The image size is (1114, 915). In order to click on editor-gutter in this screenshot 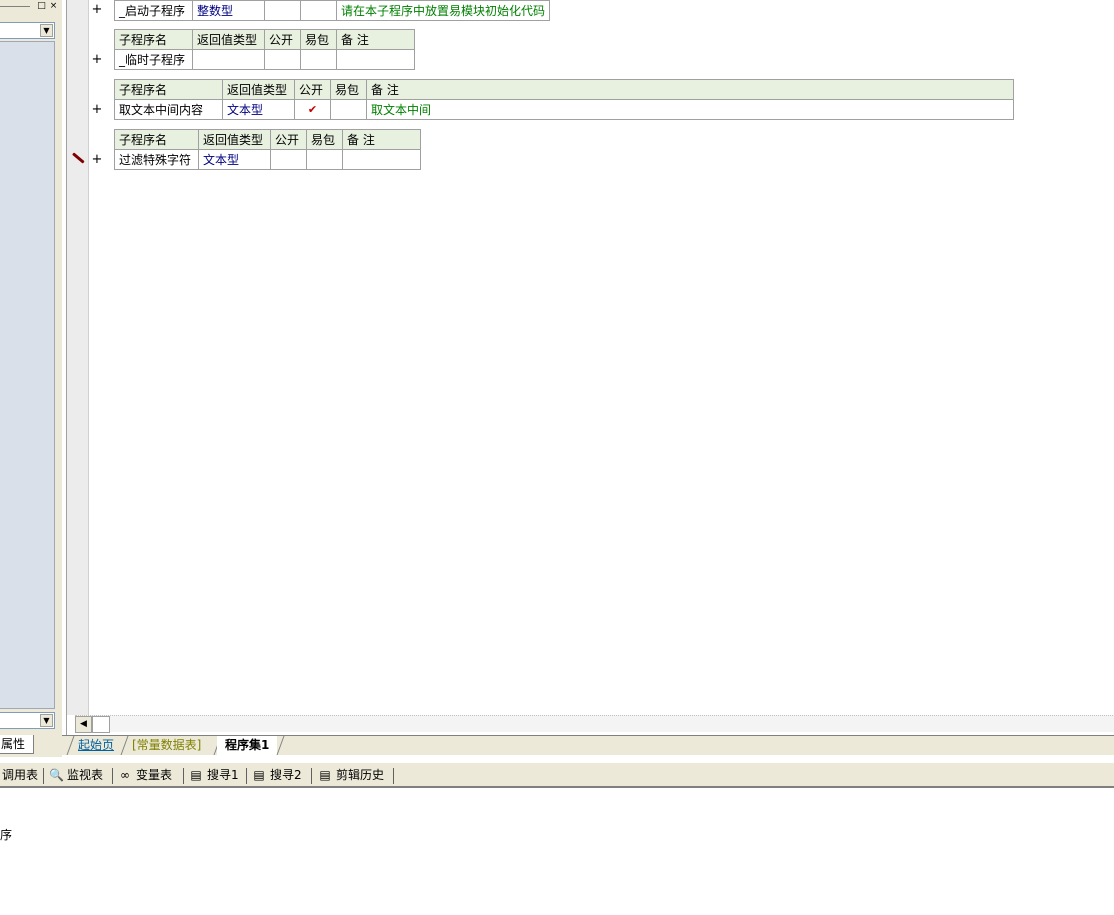, I will do `click(78, 357)`.